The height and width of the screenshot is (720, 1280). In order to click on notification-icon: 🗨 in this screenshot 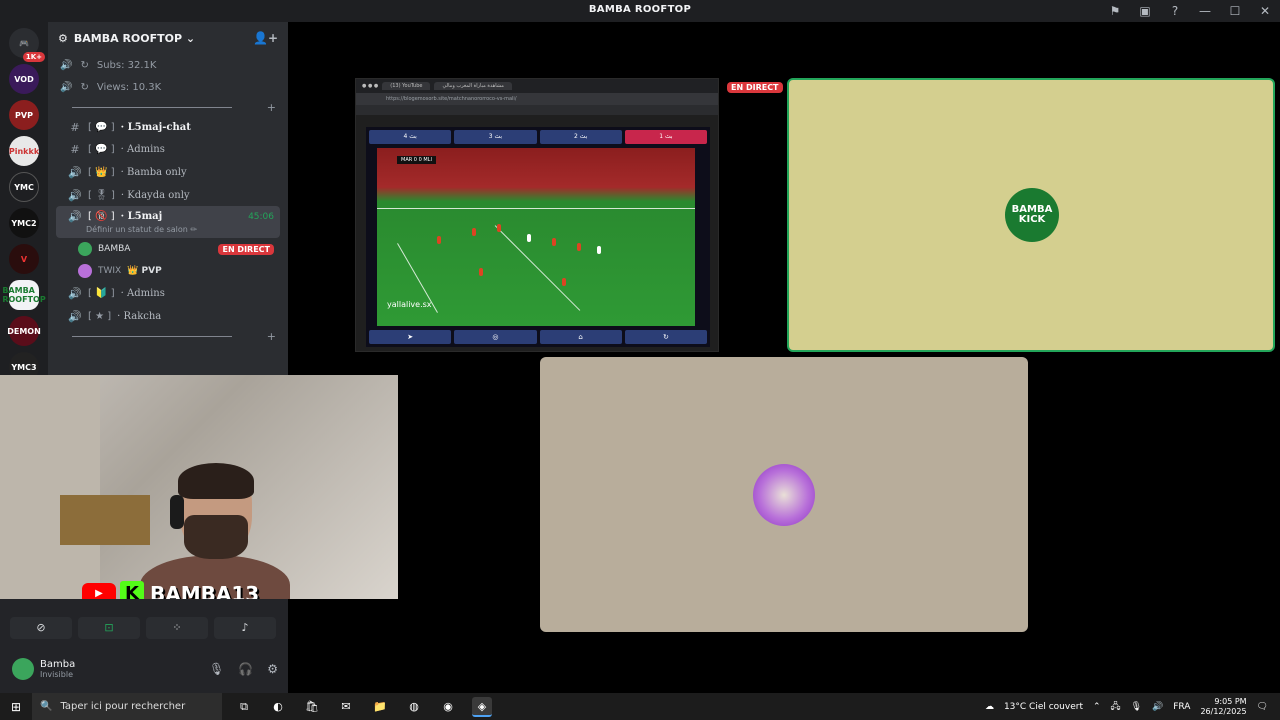, I will do `click(1262, 707)`.